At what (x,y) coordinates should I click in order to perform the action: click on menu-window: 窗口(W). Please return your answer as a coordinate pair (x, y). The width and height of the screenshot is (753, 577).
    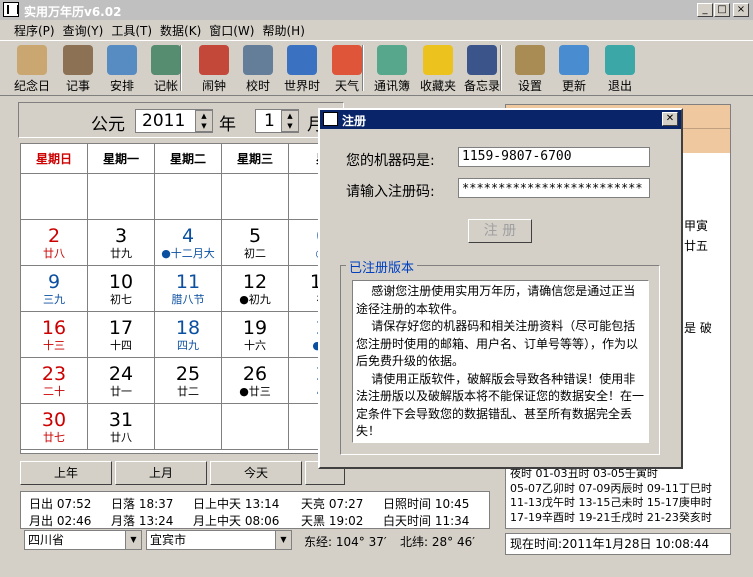
    Looking at the image, I should click on (231, 30).